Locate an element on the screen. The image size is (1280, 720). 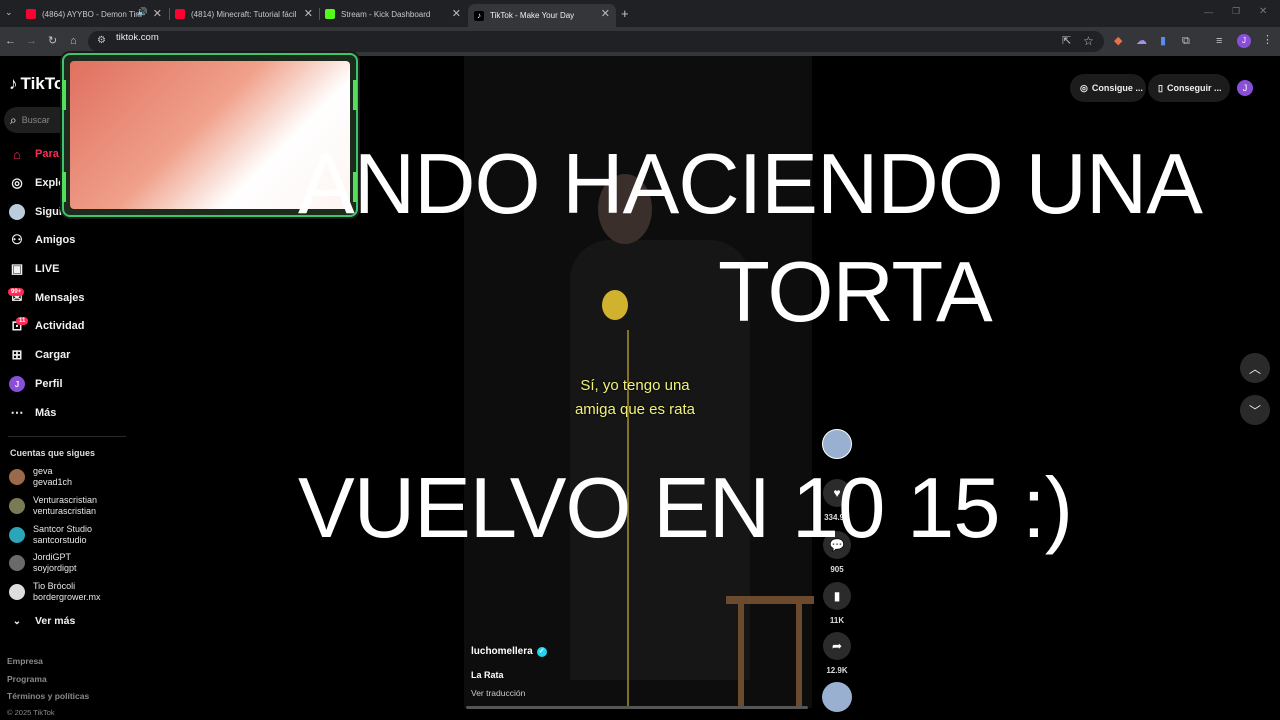
tab-search-icon: ⌄ is located at coordinates (9, 12).